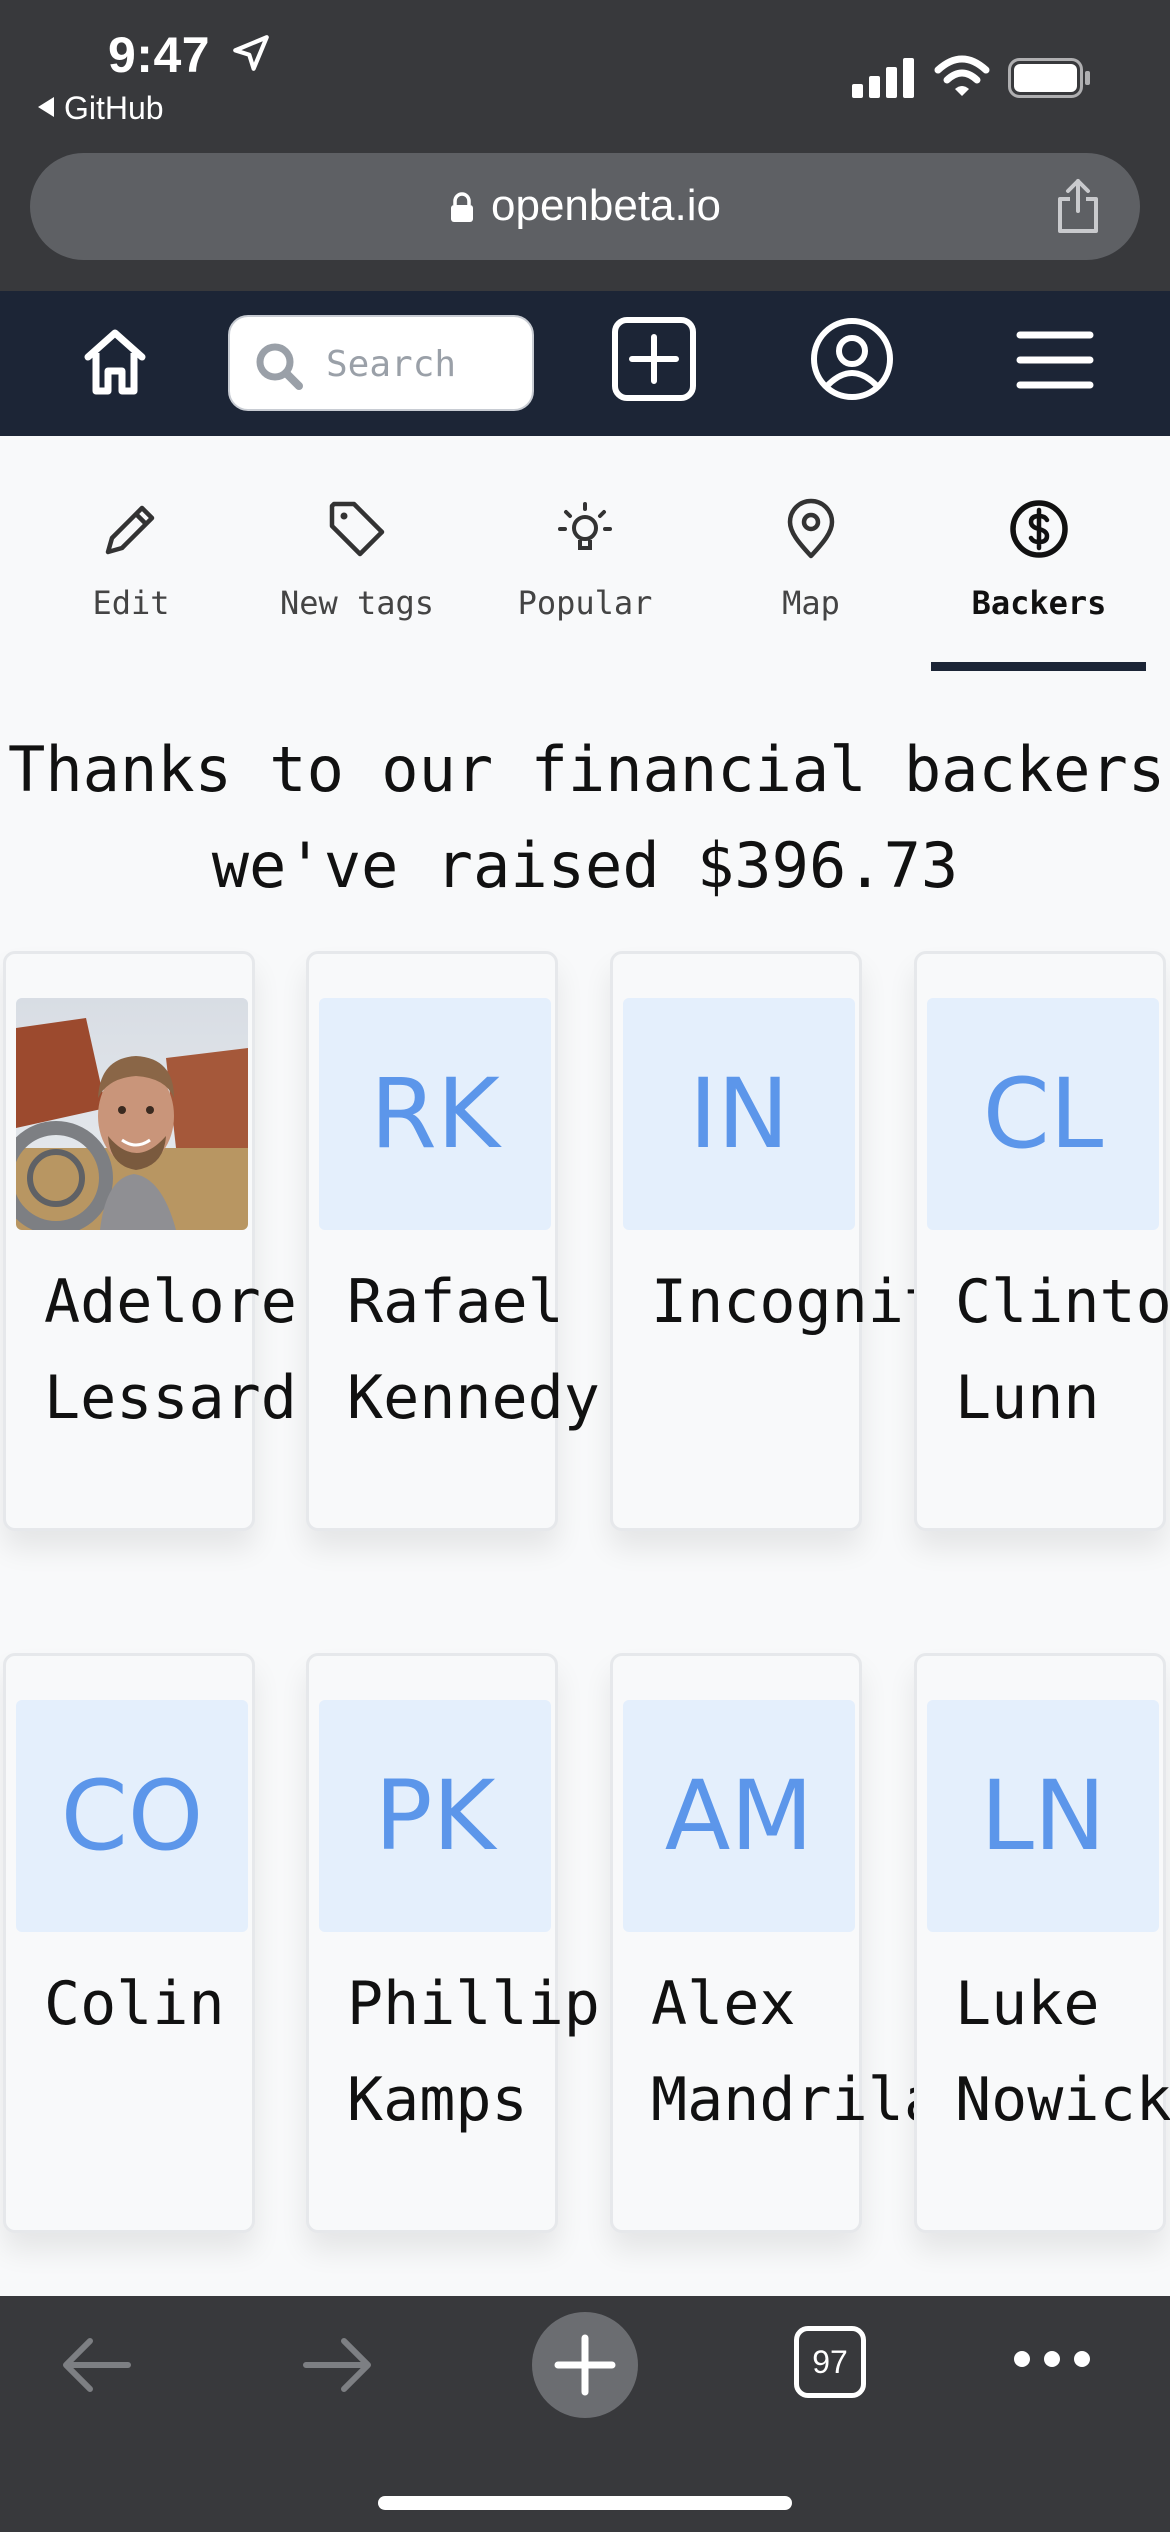  What do you see at coordinates (357, 603) in the screenshot?
I see `tab-label: New tags` at bounding box center [357, 603].